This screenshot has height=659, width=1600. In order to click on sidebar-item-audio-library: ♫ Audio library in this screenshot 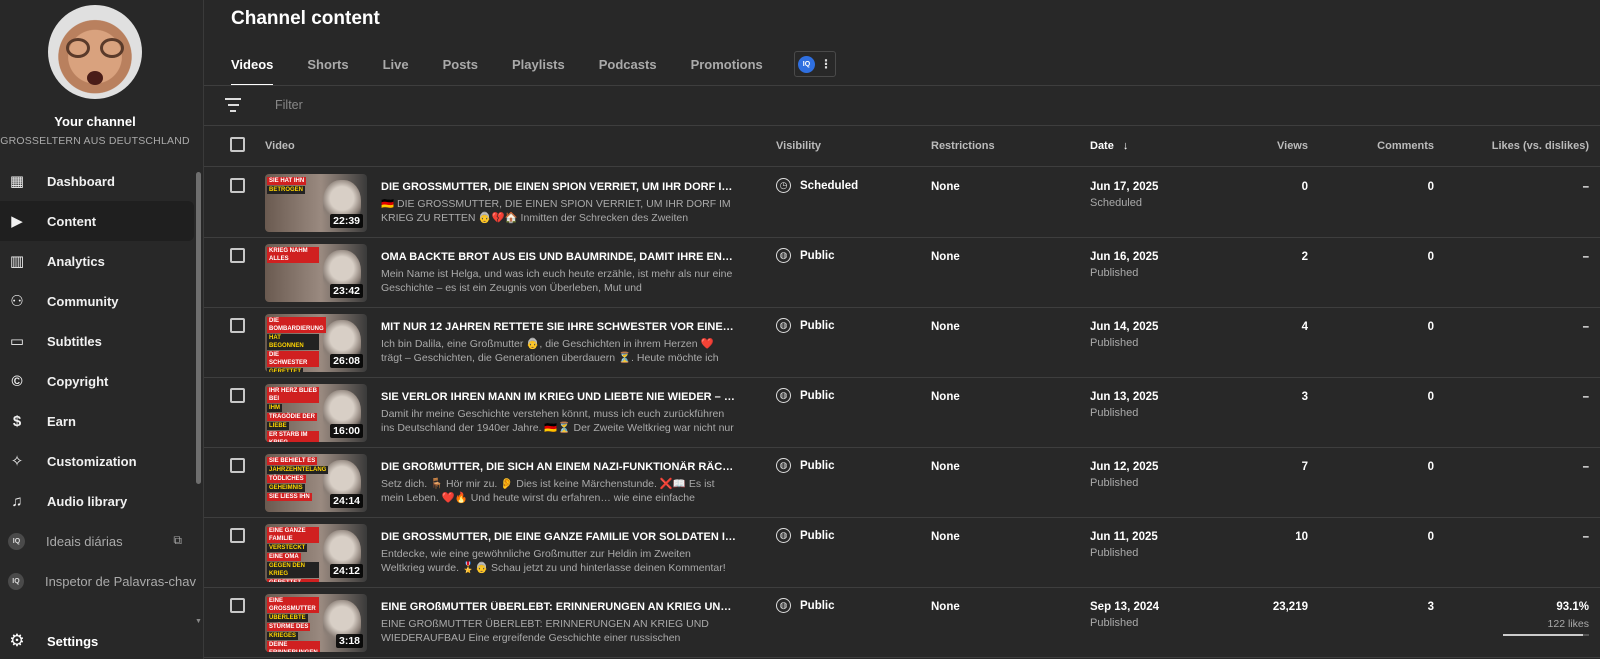, I will do `click(98, 501)`.